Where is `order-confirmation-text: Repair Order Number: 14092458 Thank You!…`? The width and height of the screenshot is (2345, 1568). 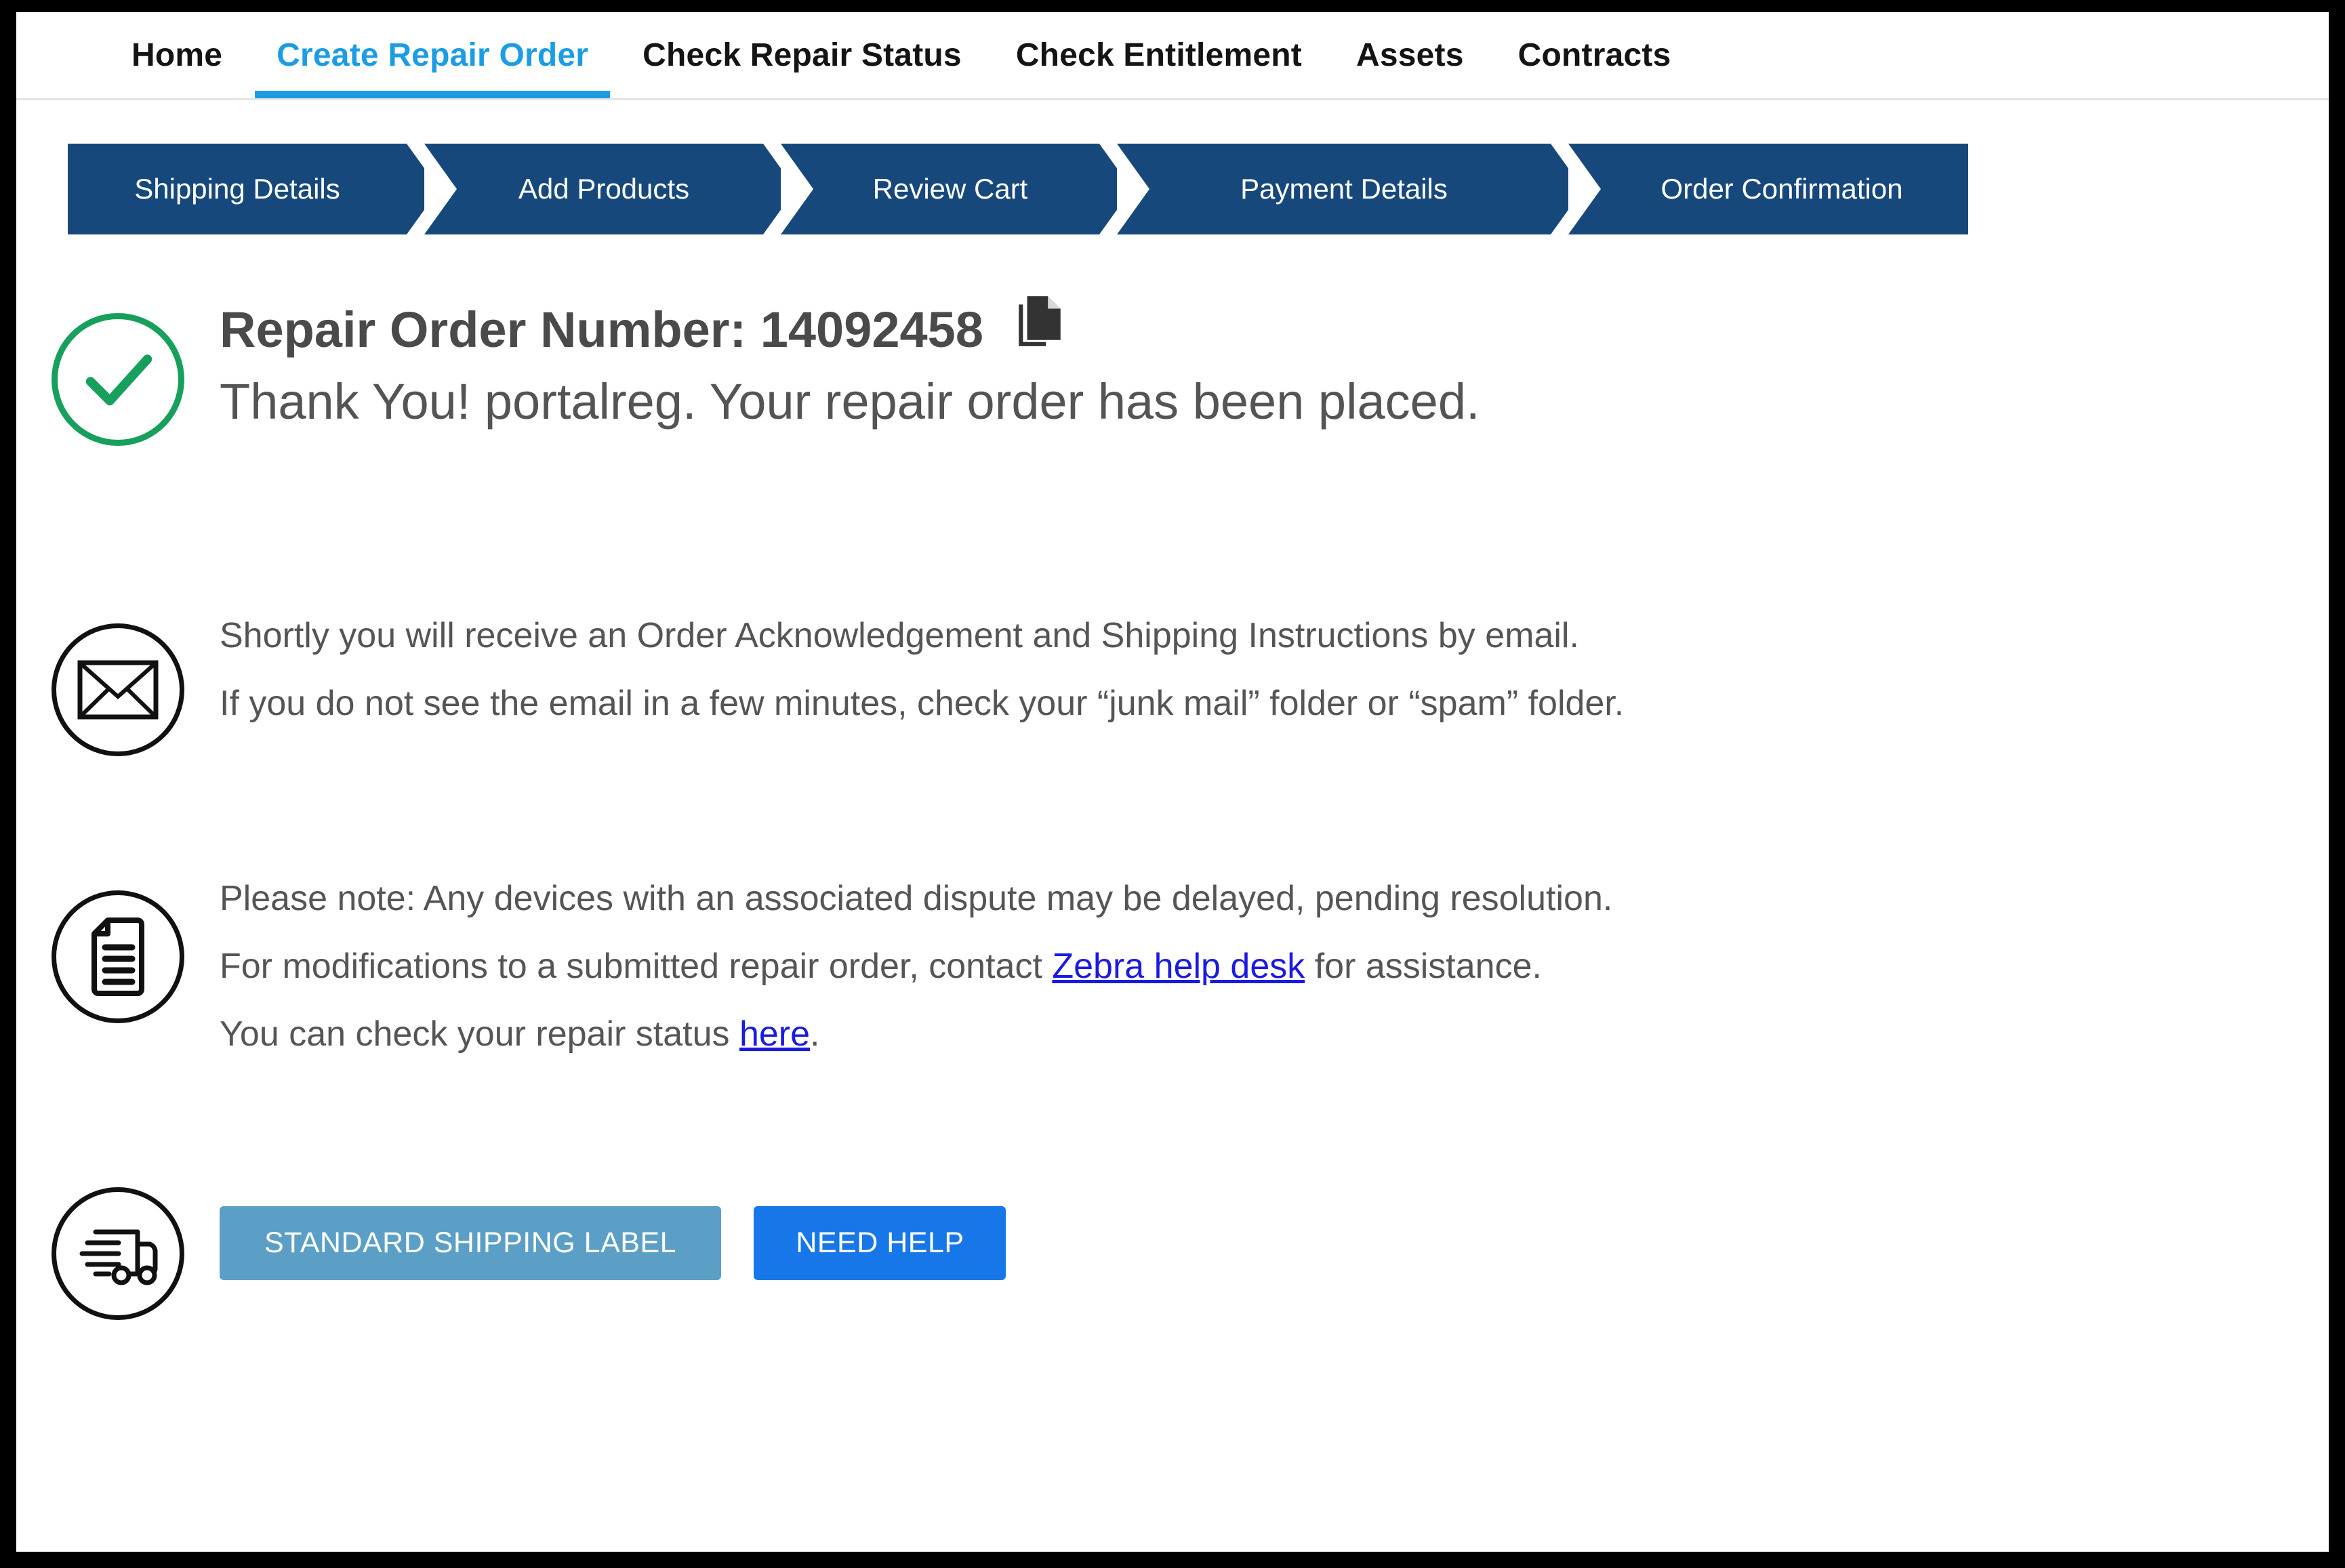
order-confirmation-text: Repair Order Number: 14092458 Thank You!… is located at coordinates (1275, 363).